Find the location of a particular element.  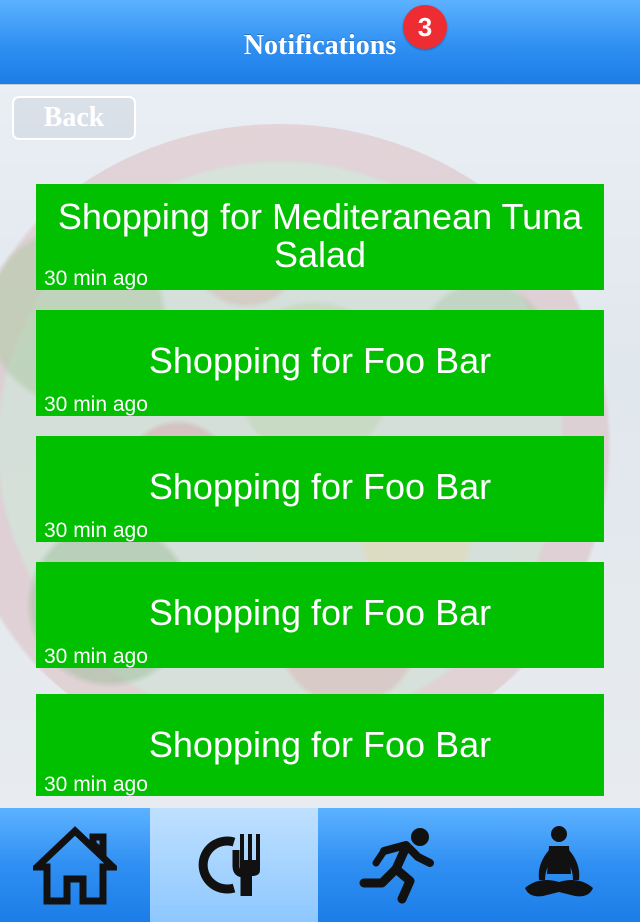

dining-icon is located at coordinates (229, 865).